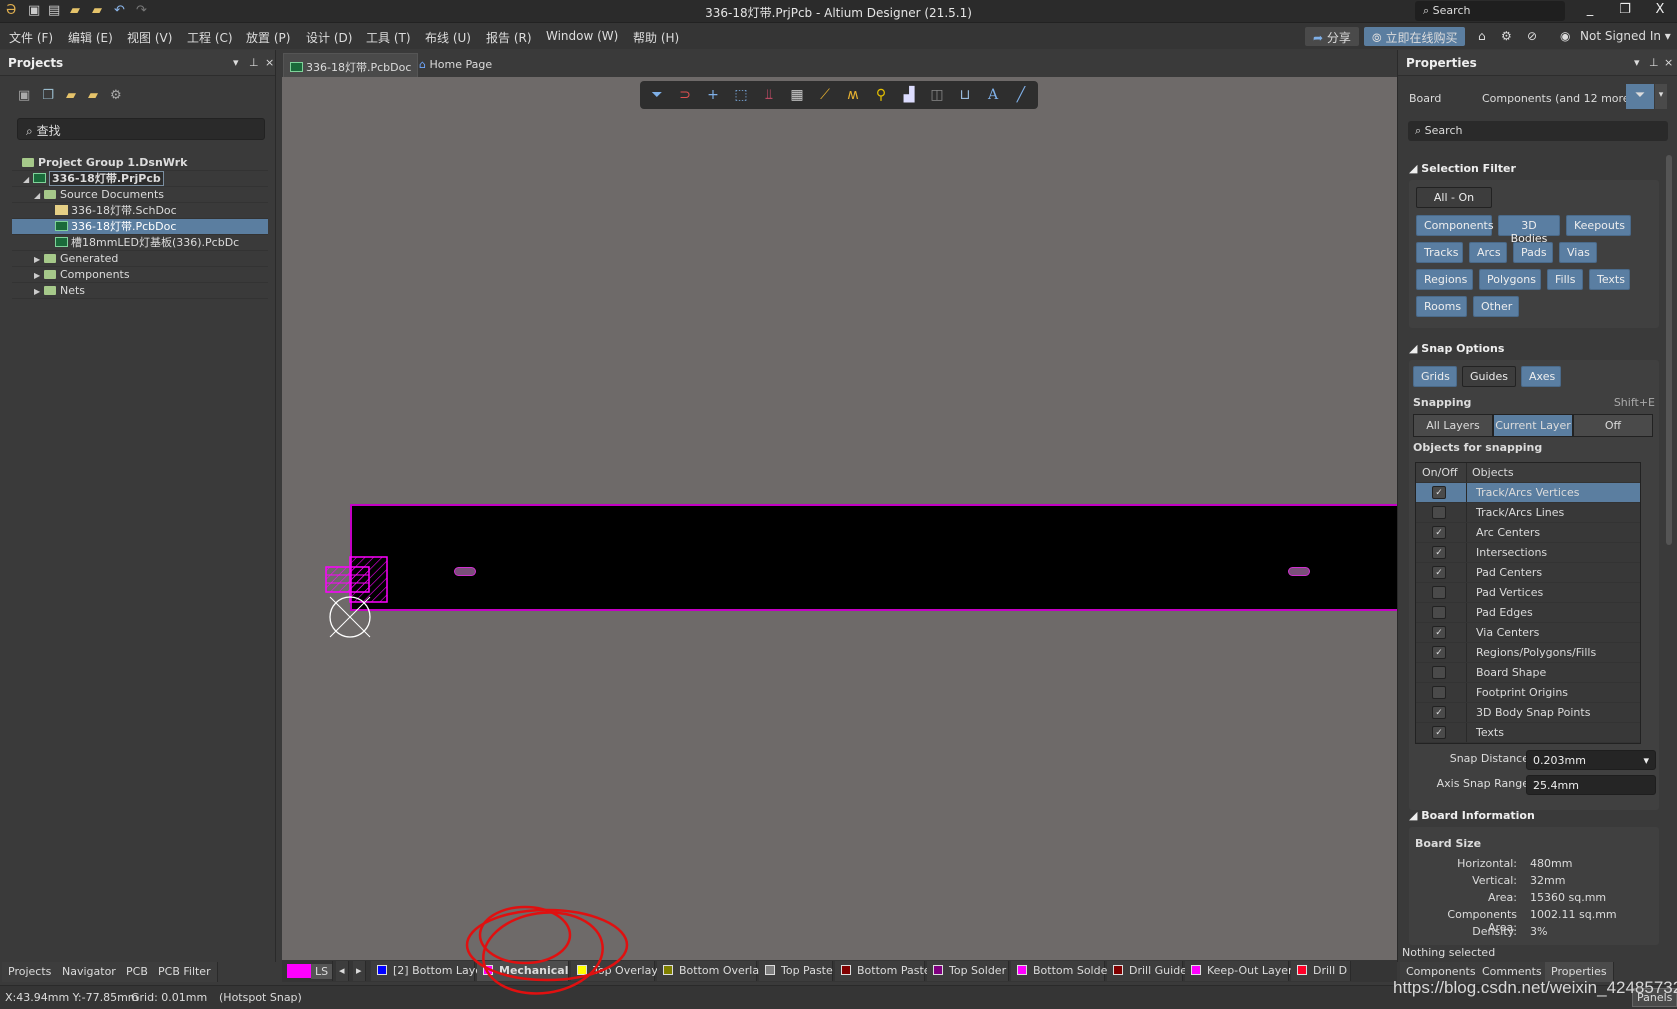  What do you see at coordinates (1489, 376) in the screenshot?
I see `snap-guides-toggle: Guides` at bounding box center [1489, 376].